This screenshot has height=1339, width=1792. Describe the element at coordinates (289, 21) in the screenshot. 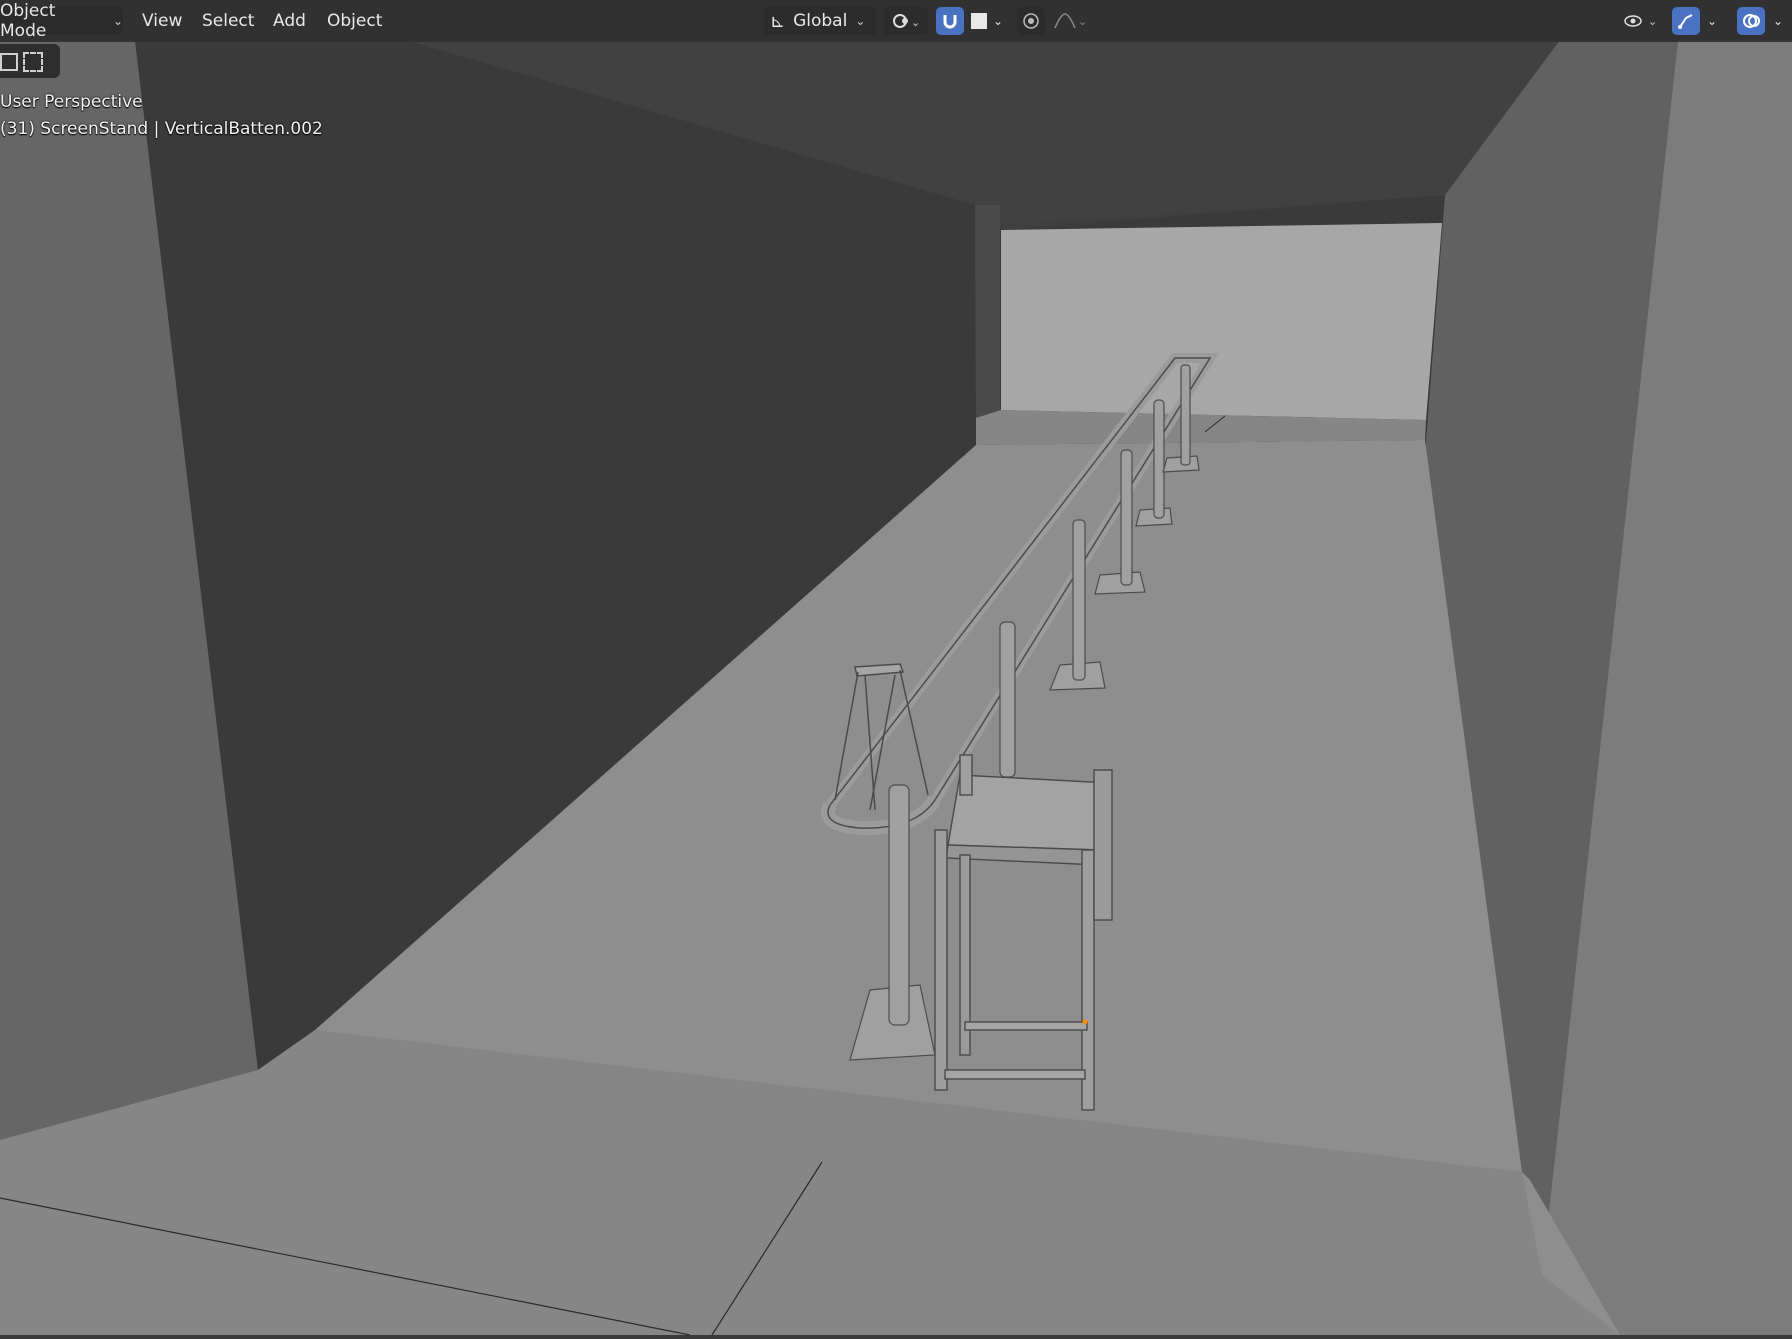

I see `menu-add: Add` at that location.